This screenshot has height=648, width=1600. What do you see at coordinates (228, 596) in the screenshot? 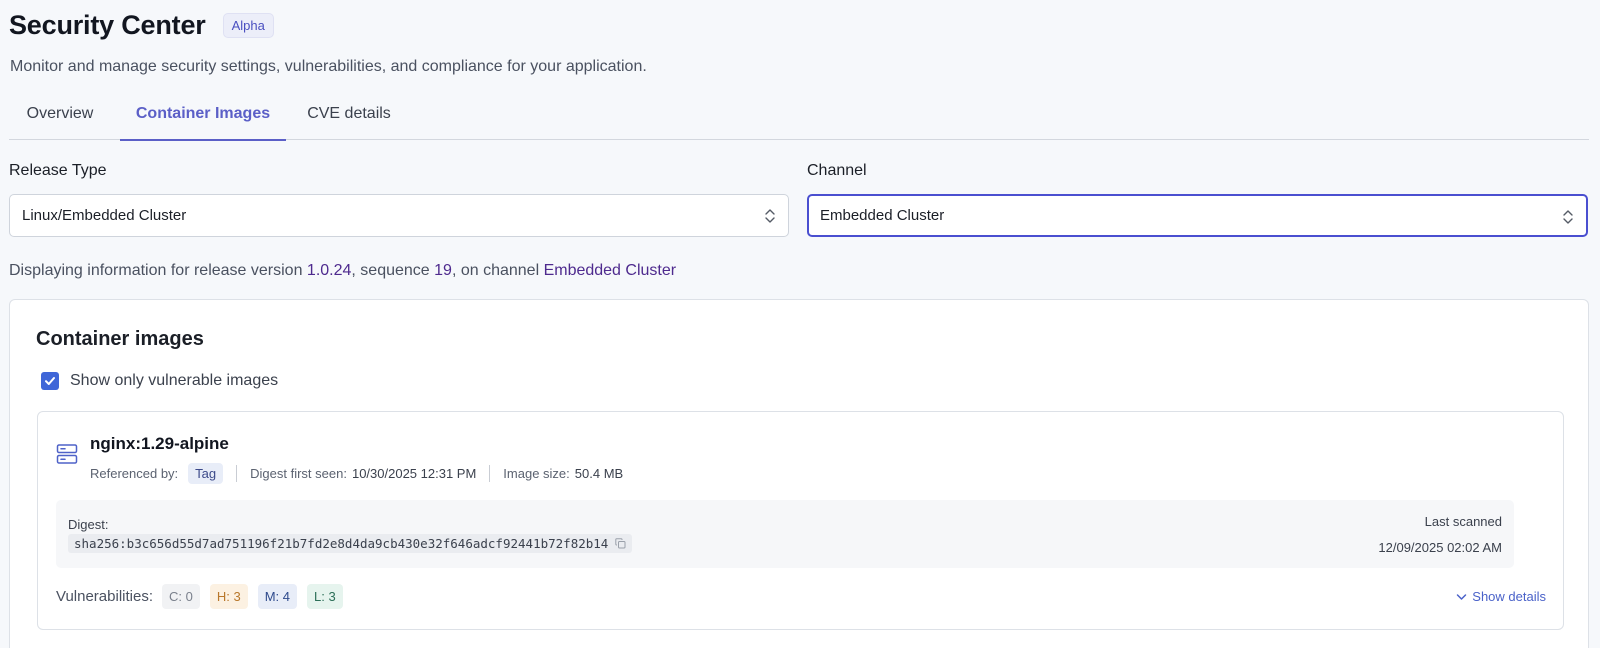
I see `high-count-badge: H: 3` at bounding box center [228, 596].